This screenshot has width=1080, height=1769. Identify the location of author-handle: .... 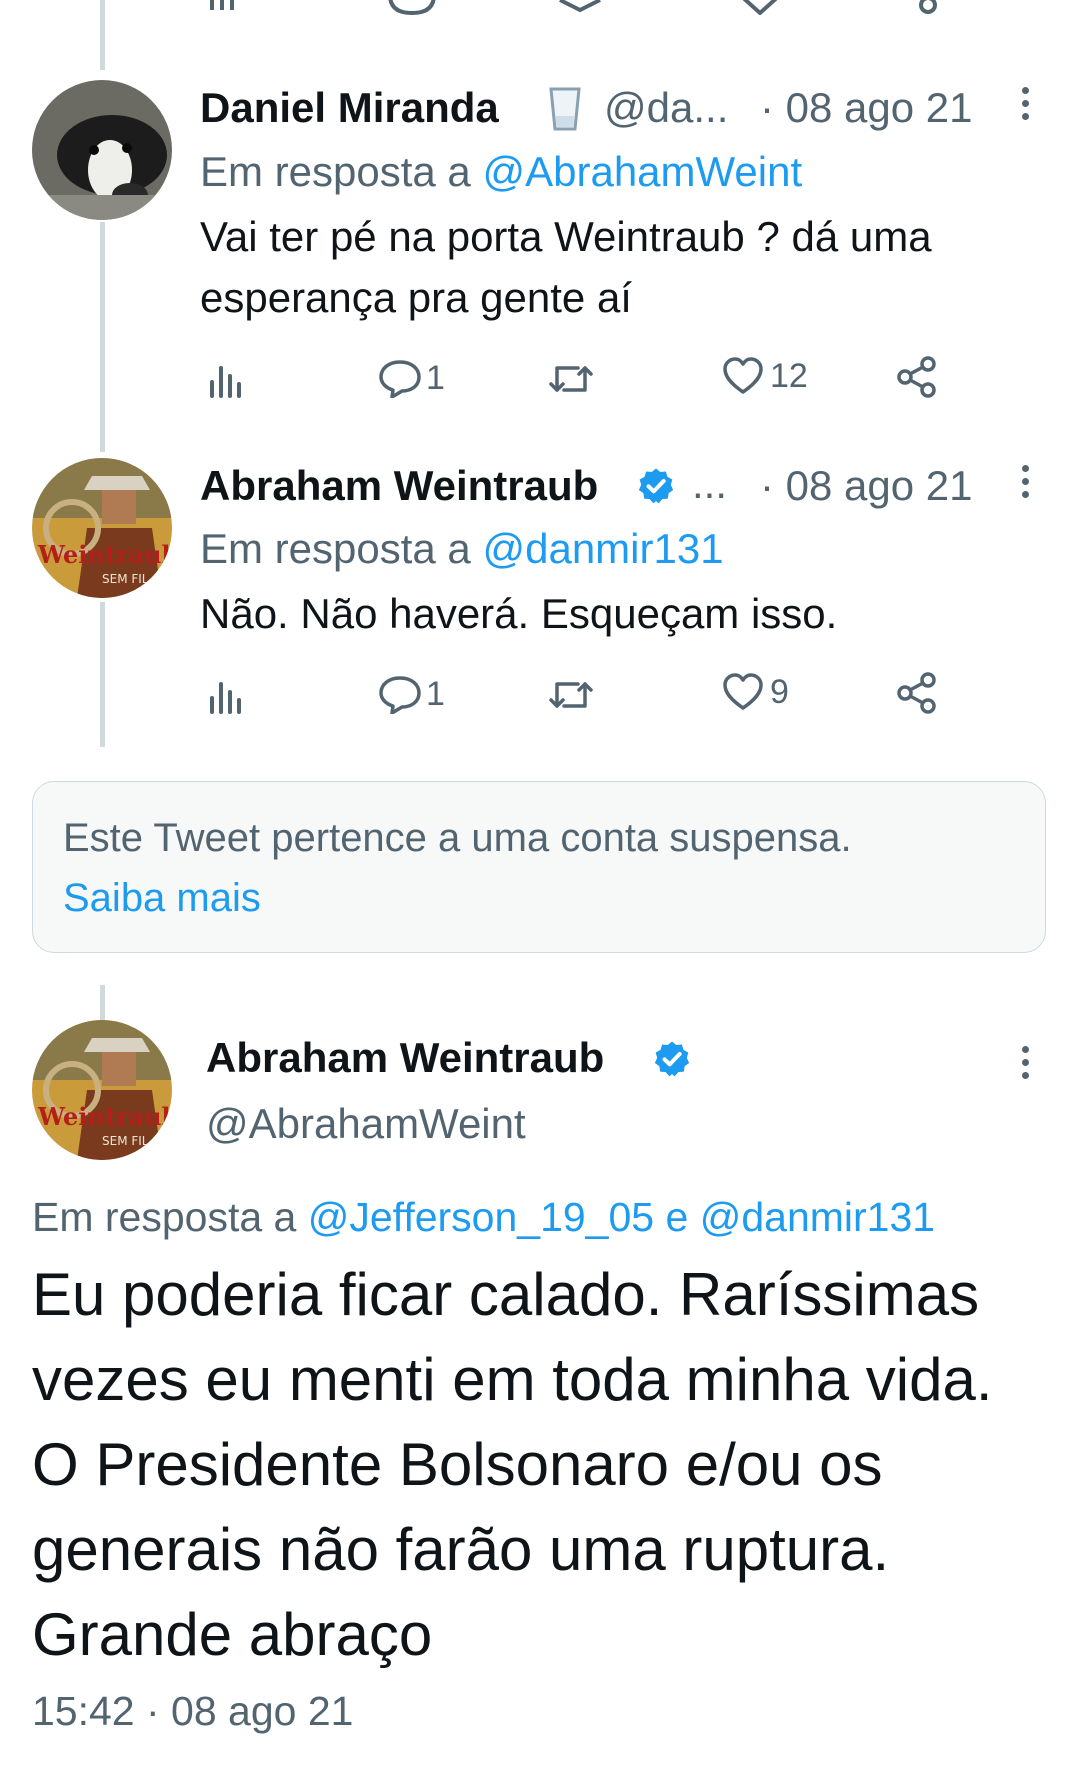
(709, 484).